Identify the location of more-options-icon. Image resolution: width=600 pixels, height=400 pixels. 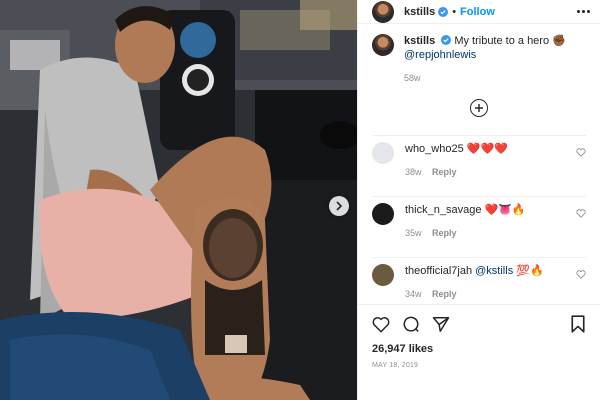
(583, 11).